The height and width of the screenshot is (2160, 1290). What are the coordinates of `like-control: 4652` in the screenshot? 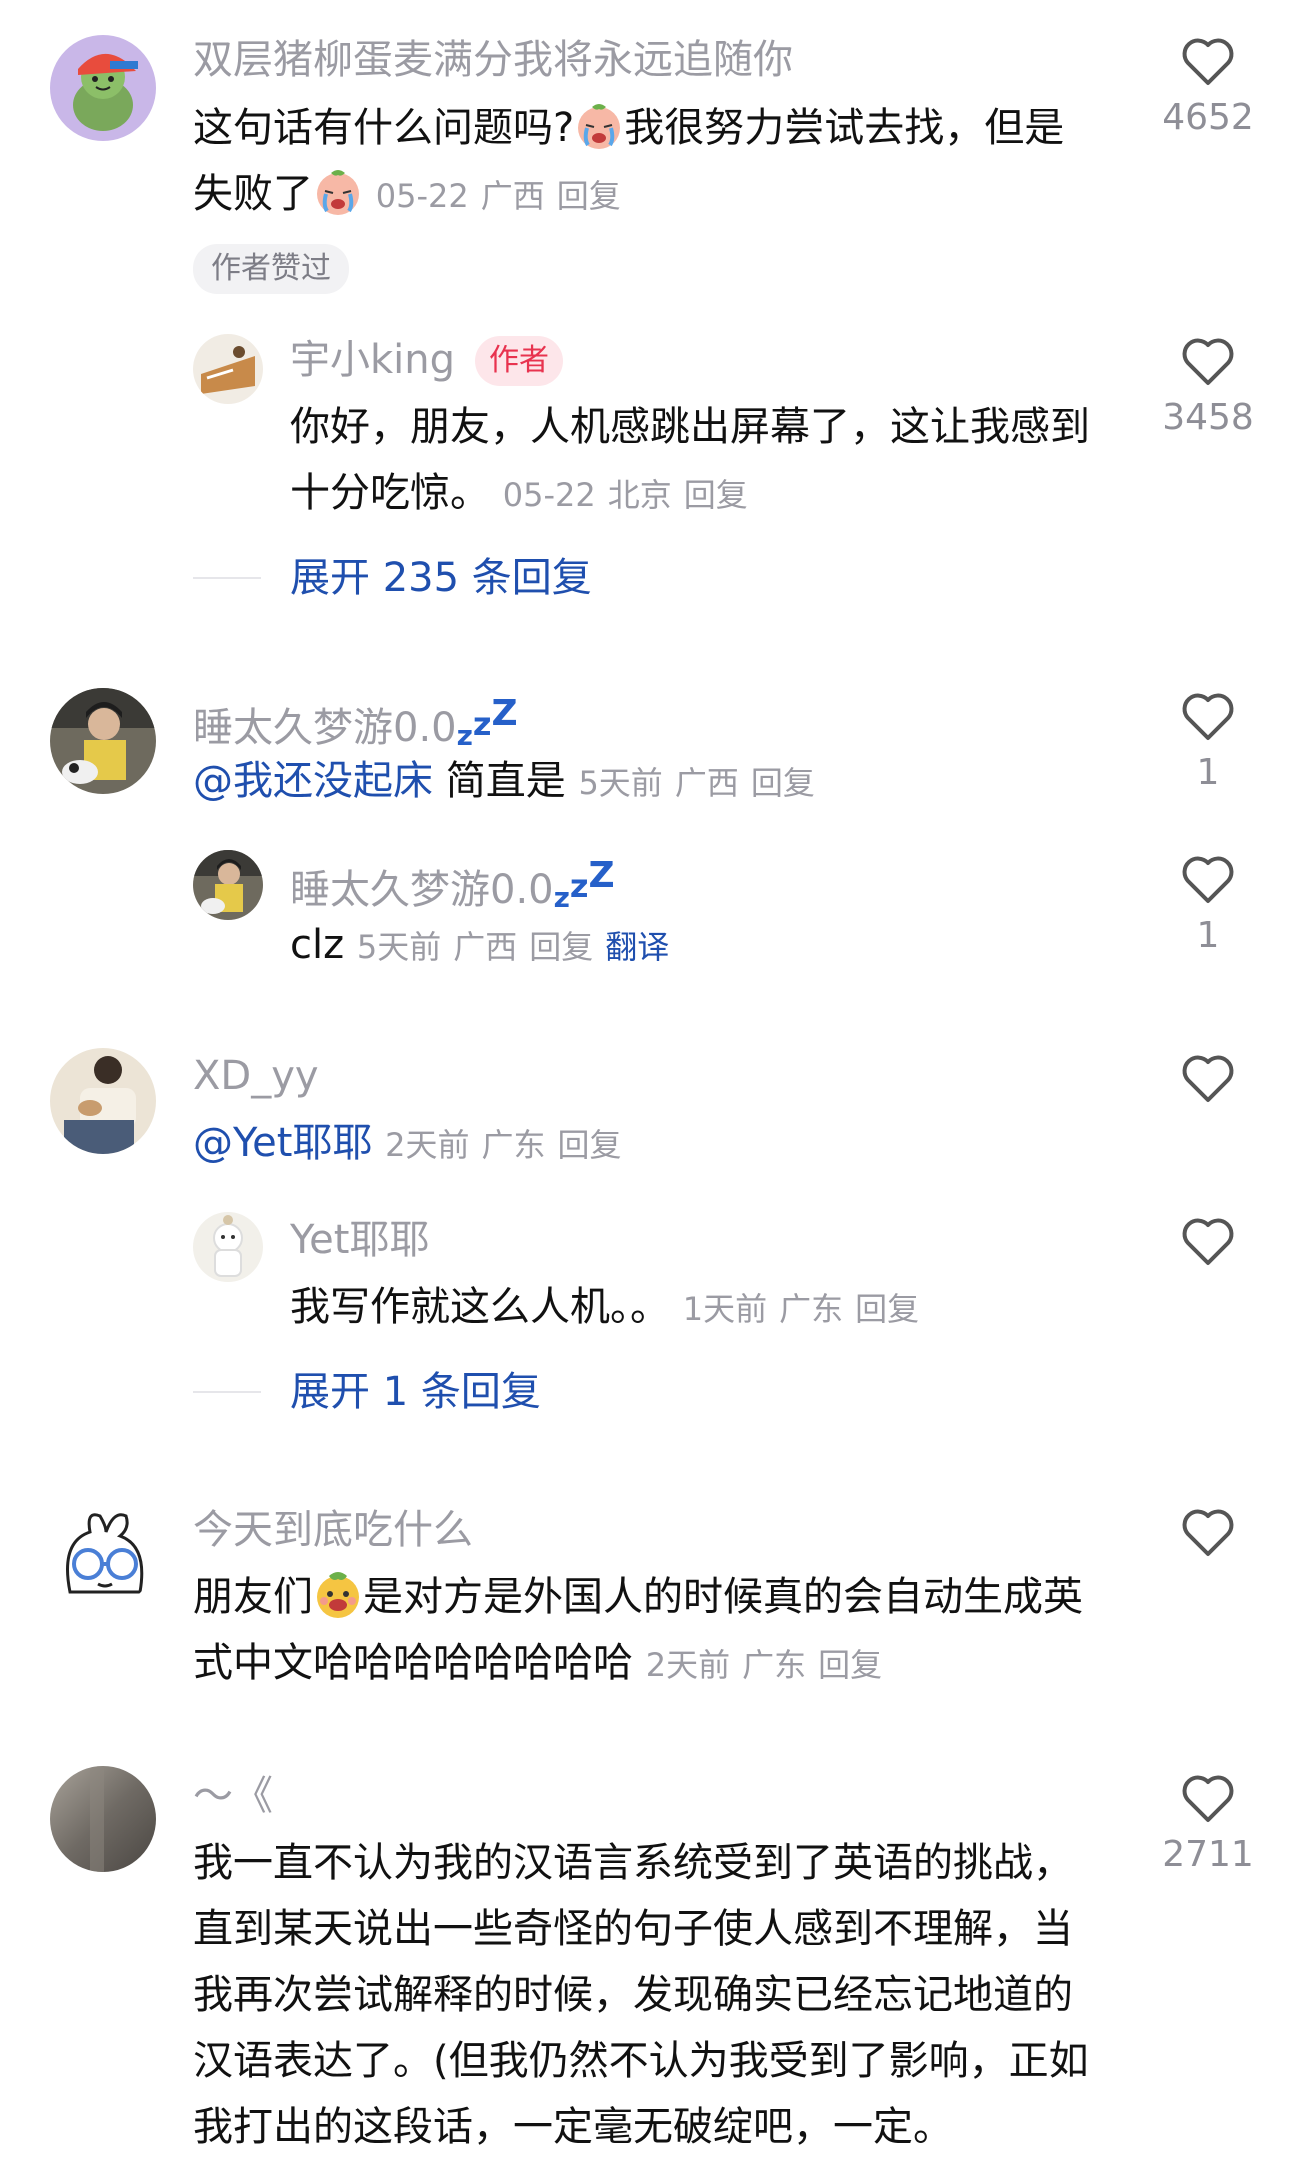 It's located at (1208, 87).